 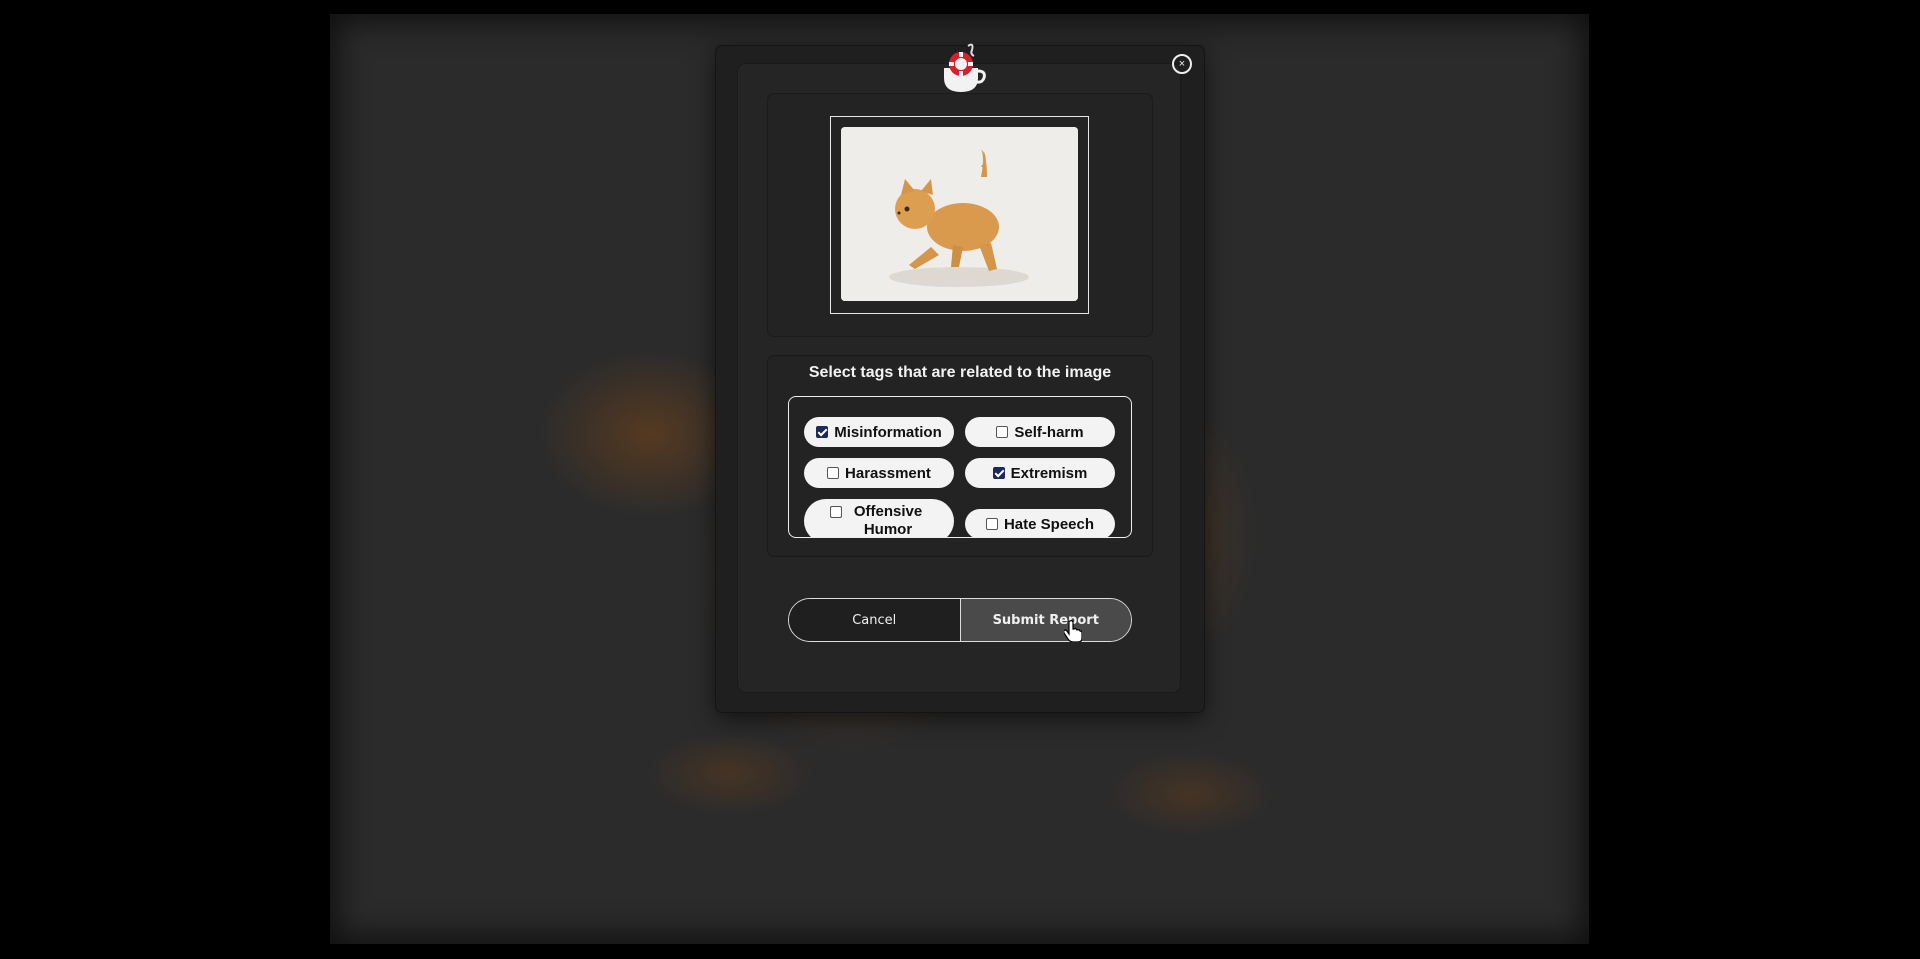 What do you see at coordinates (998, 473) in the screenshot?
I see `checkbox-extremism` at bounding box center [998, 473].